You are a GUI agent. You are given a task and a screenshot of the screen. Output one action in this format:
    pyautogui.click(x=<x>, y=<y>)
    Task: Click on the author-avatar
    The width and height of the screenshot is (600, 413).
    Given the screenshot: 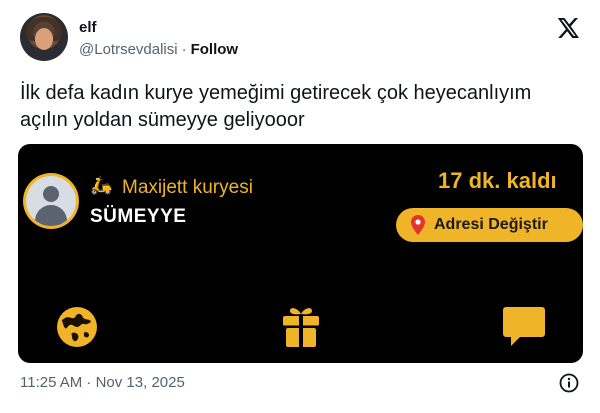 What is the action you would take?
    pyautogui.click(x=44, y=37)
    